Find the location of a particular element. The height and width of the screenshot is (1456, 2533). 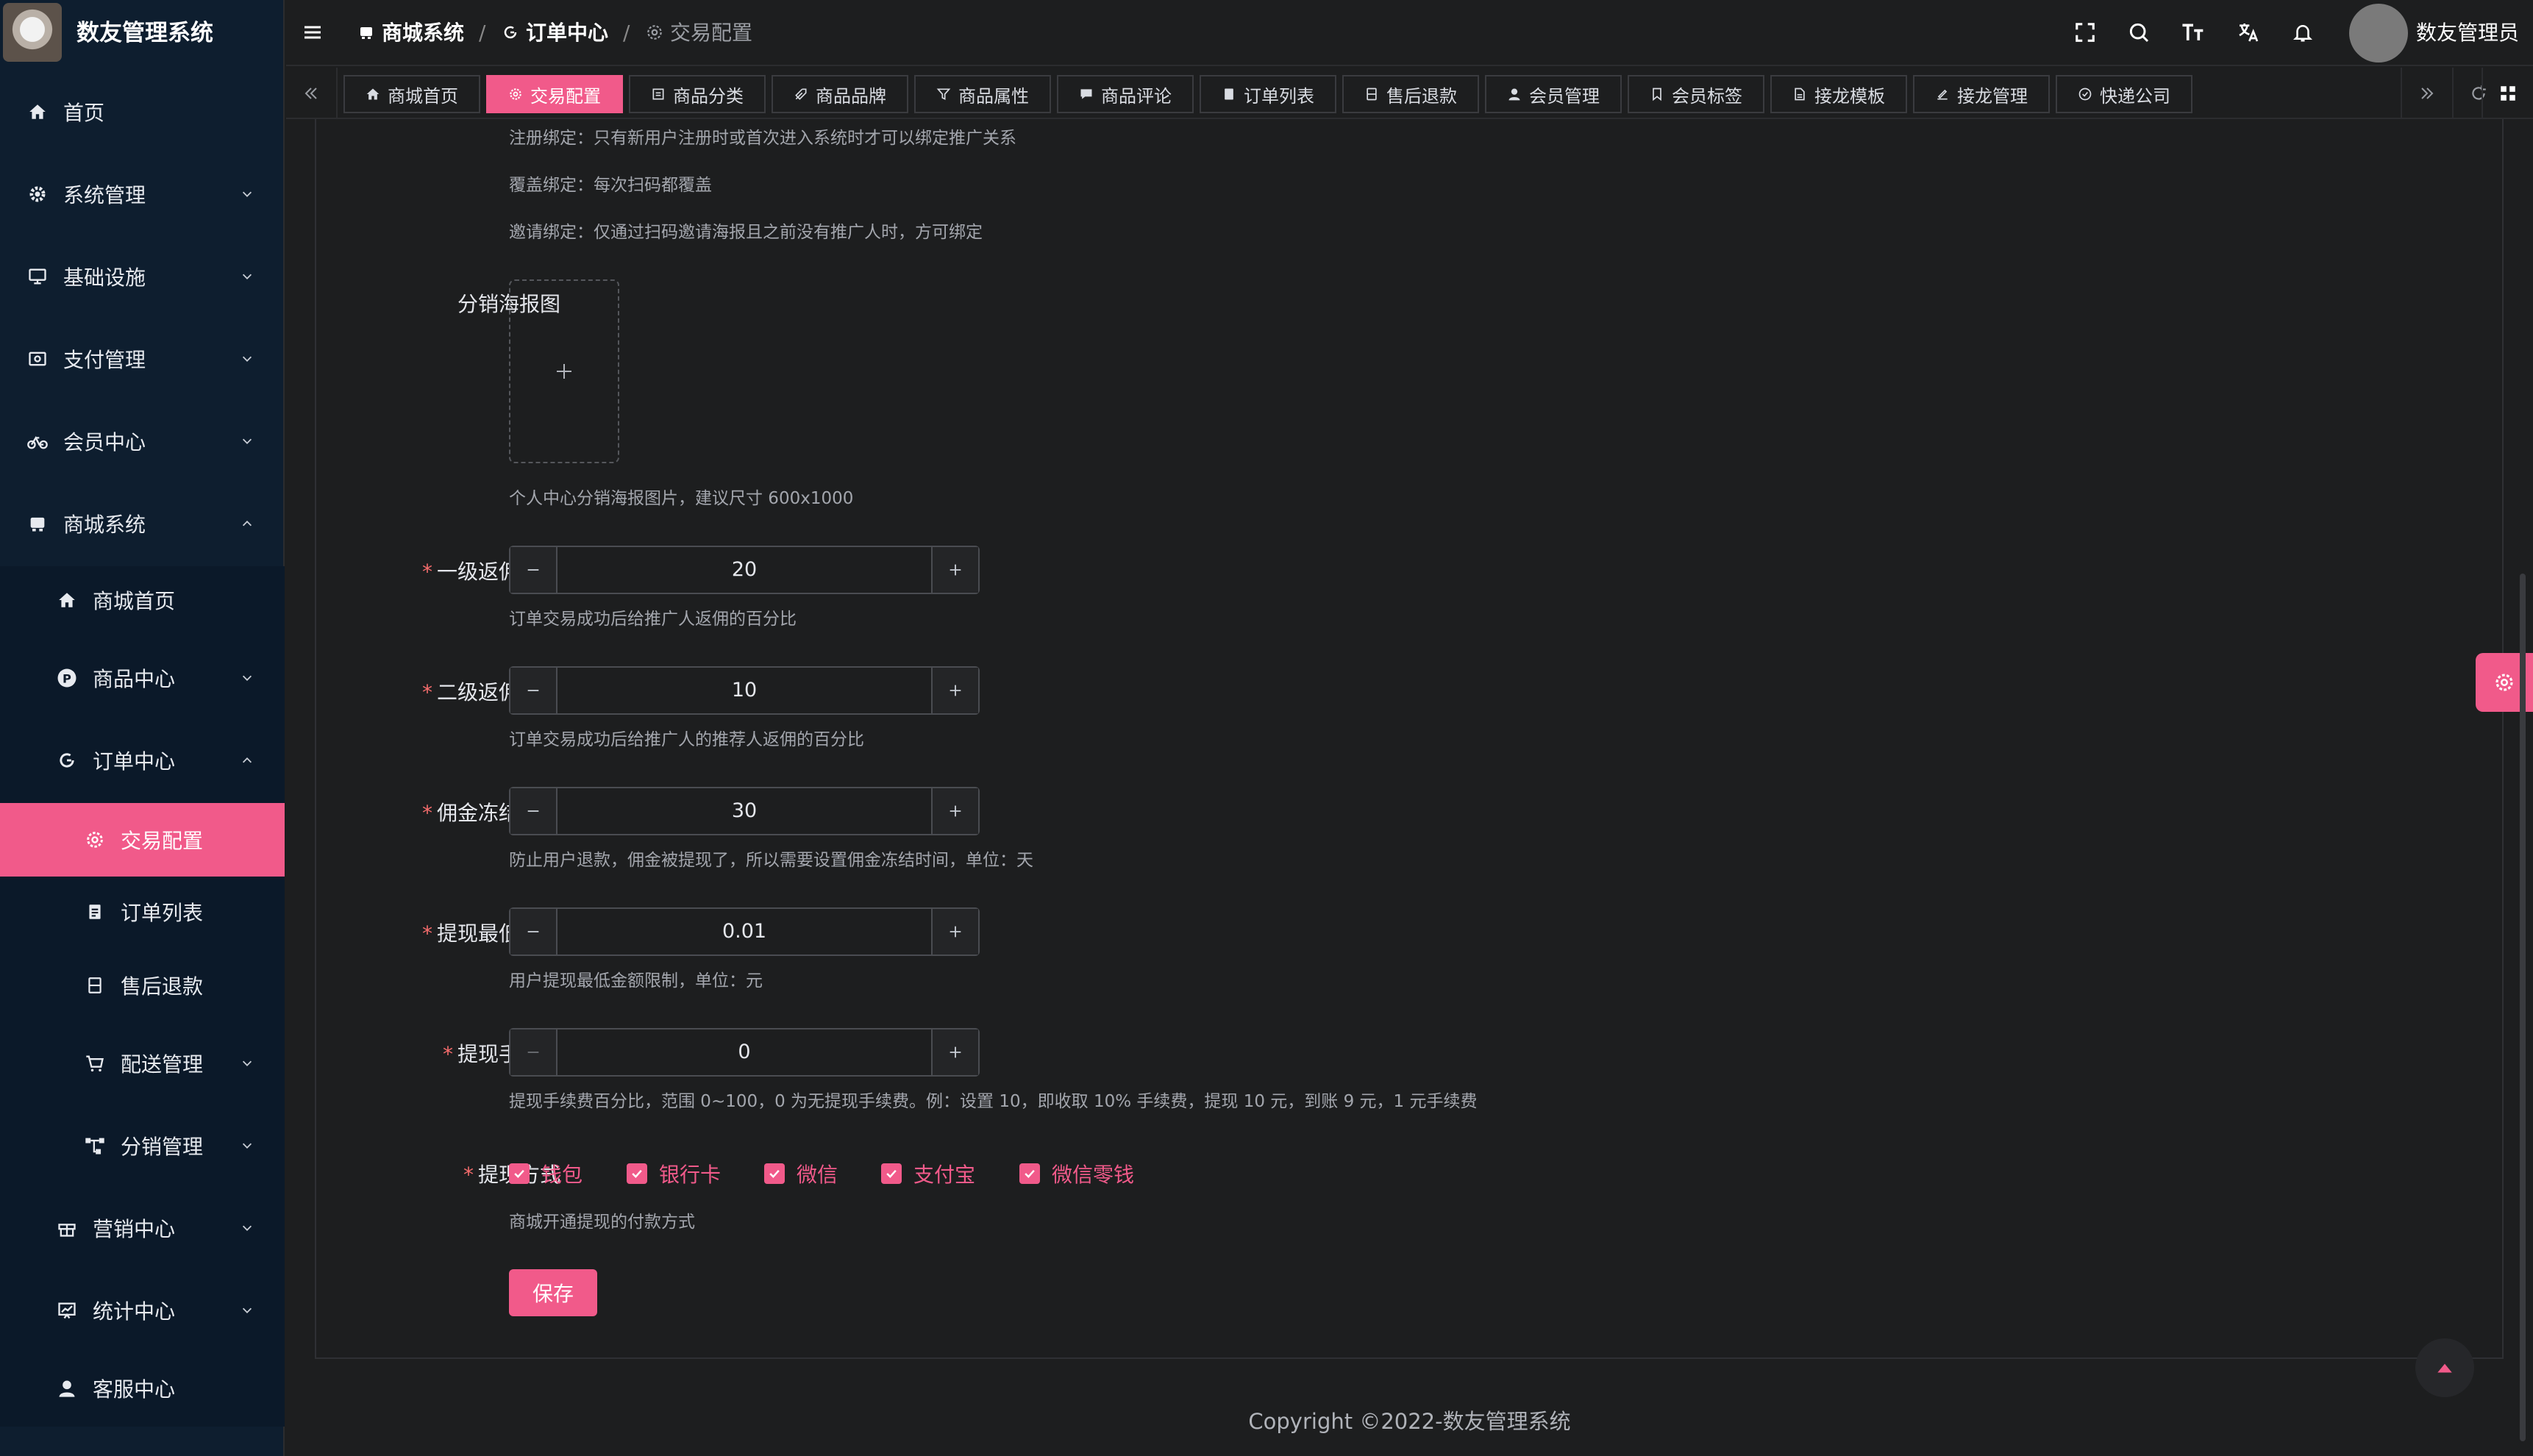

level1-input: 20 is located at coordinates (744, 570).